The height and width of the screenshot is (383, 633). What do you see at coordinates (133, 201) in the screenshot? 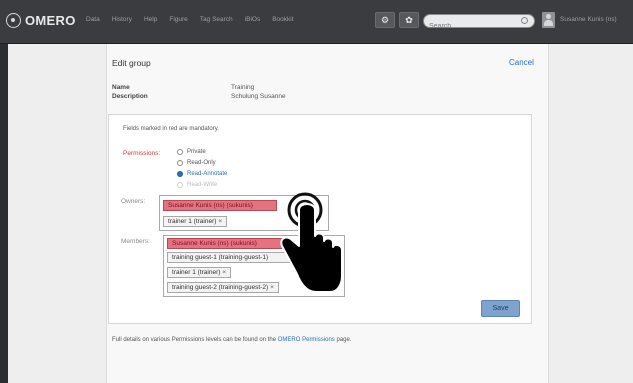
I see `owners-label: Owners:` at bounding box center [133, 201].